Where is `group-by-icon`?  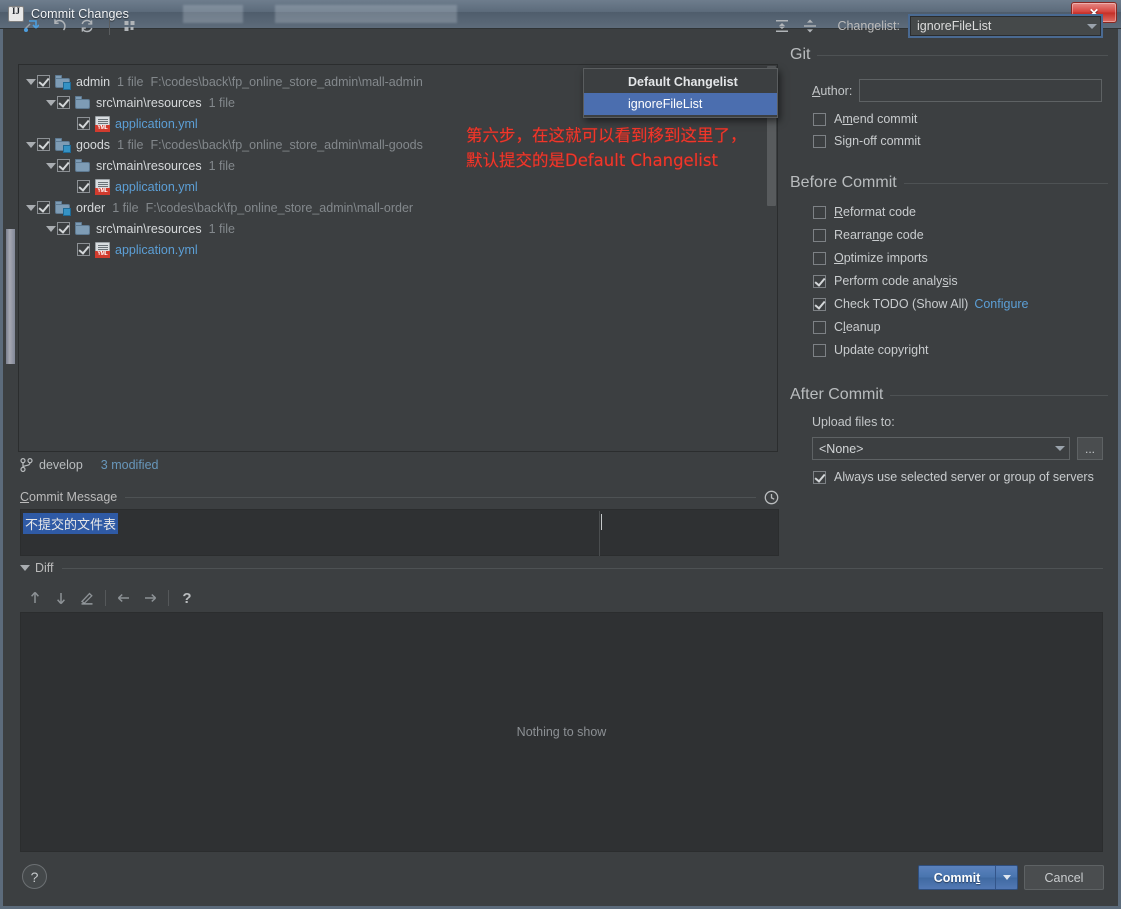 group-by-icon is located at coordinates (130, 26).